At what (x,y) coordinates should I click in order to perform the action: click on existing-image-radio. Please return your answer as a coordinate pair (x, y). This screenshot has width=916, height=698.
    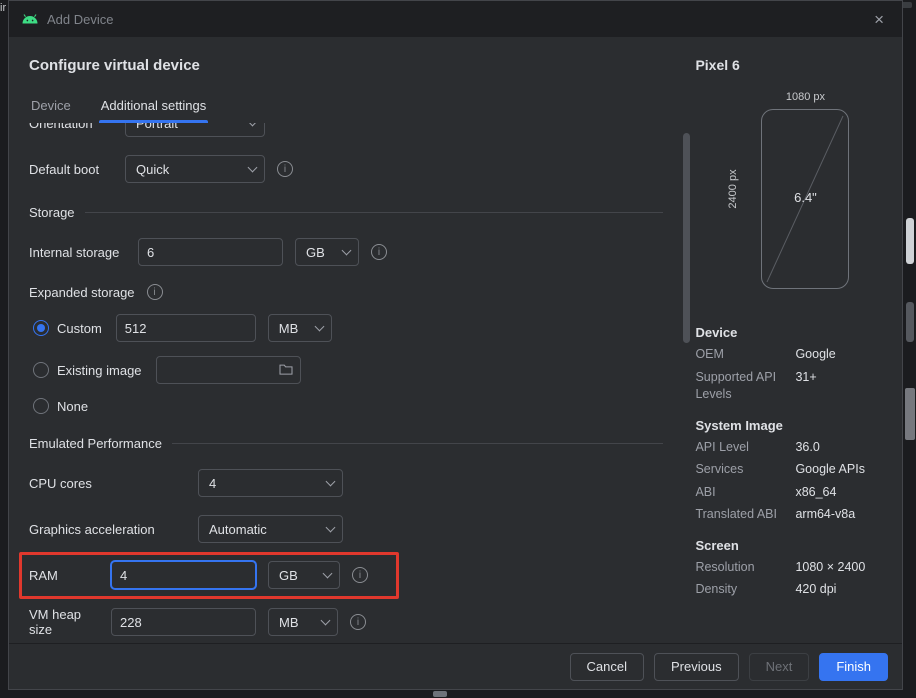
    Looking at the image, I should click on (41, 370).